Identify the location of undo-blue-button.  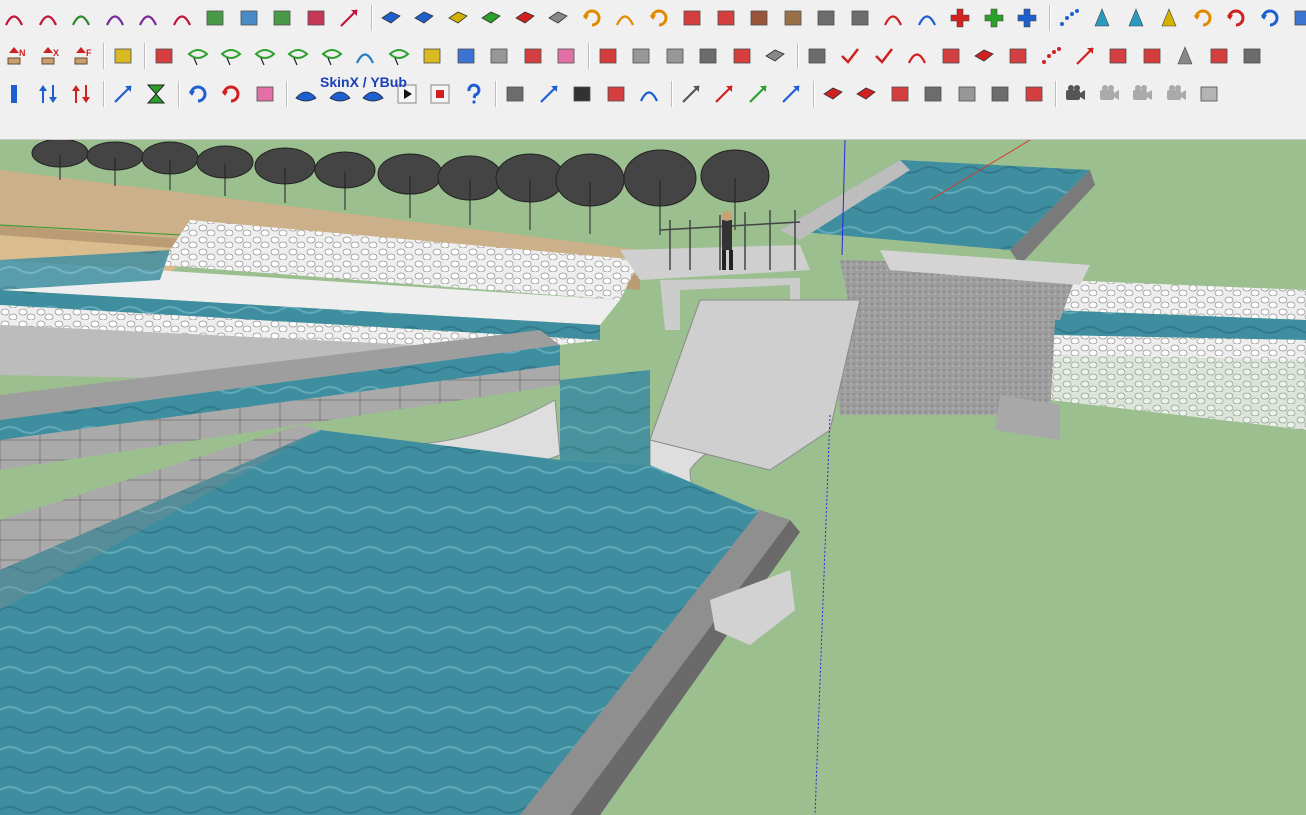
(198, 94).